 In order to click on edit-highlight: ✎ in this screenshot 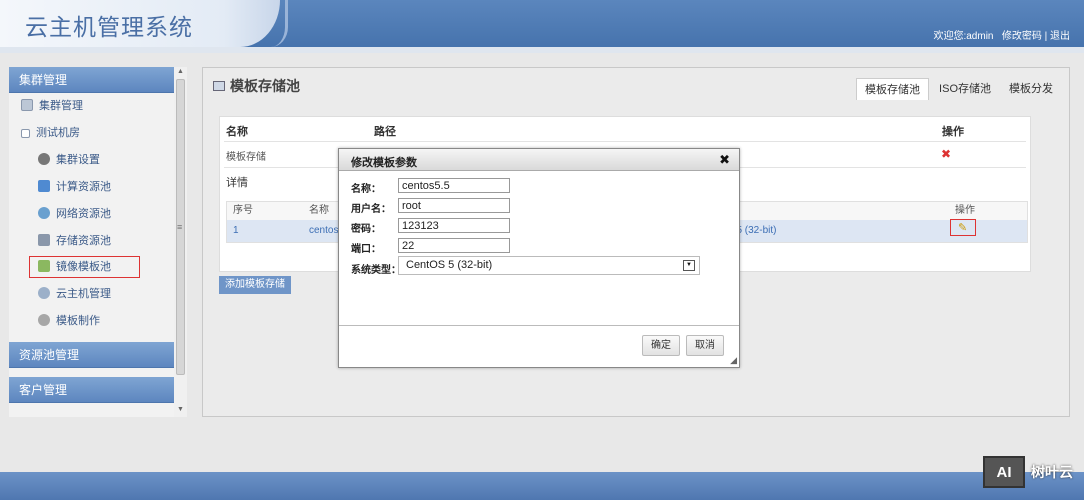, I will do `click(963, 227)`.